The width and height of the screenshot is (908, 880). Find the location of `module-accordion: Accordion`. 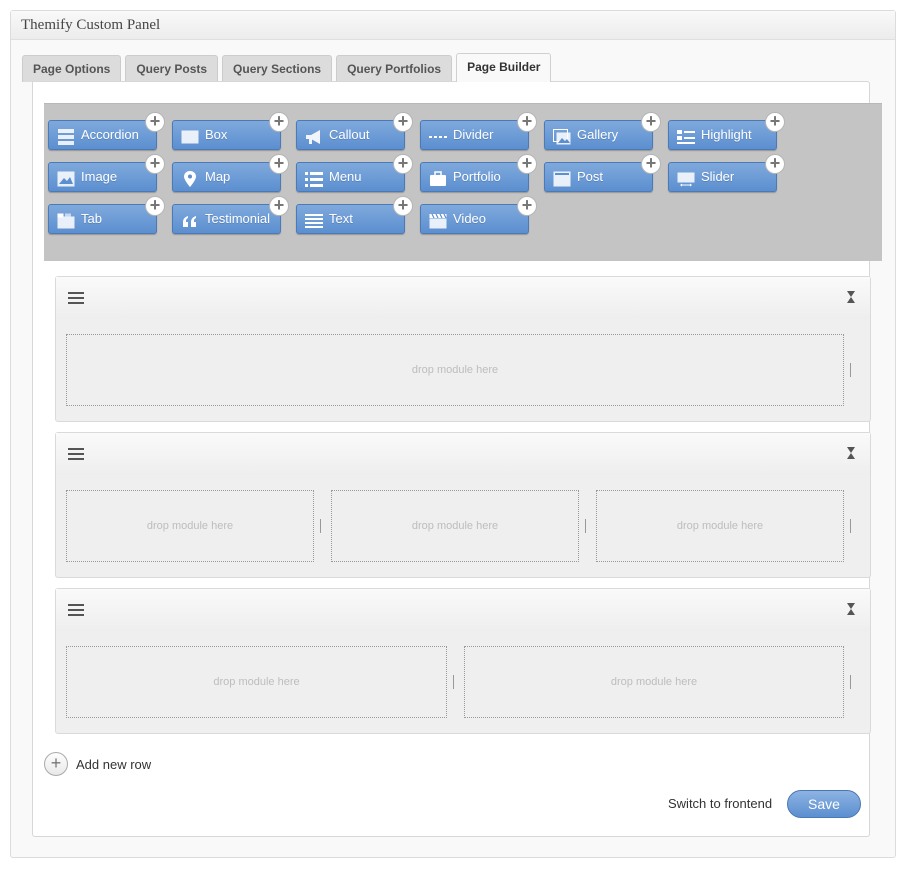

module-accordion: Accordion is located at coordinates (102, 135).